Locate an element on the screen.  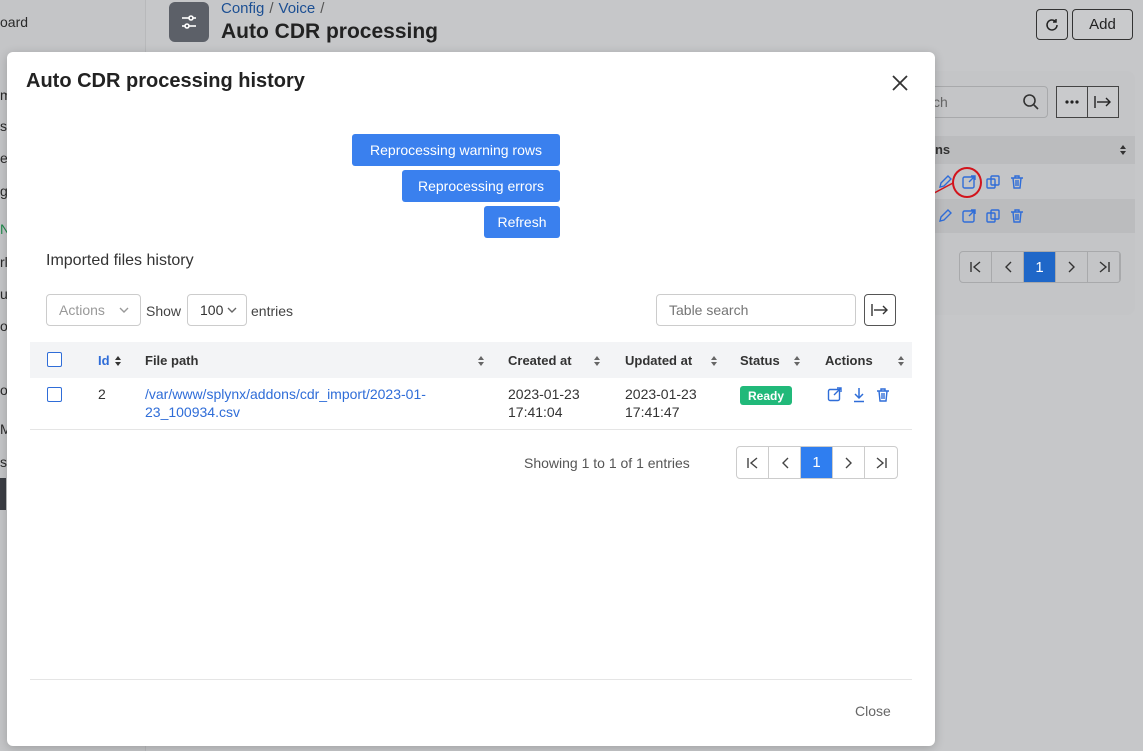
cell-created-at: 2023-01-23 17:41:04 is located at coordinates (544, 403).